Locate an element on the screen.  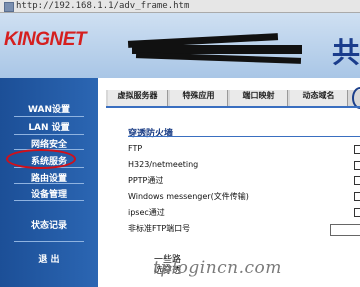
option-label-ipsec: ipsec通过 is located at coordinates (146, 212).